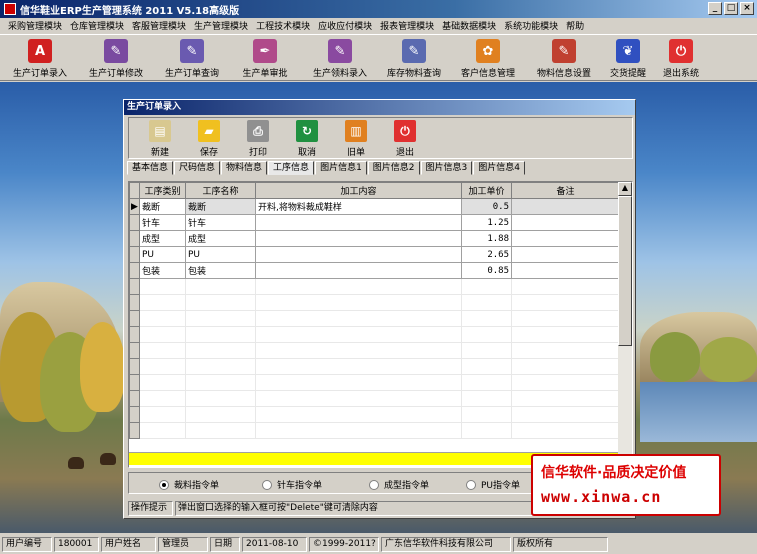  What do you see at coordinates (488, 58) in the screenshot?
I see `toolbar-button-6: ✿ 客户信息管理` at bounding box center [488, 58].